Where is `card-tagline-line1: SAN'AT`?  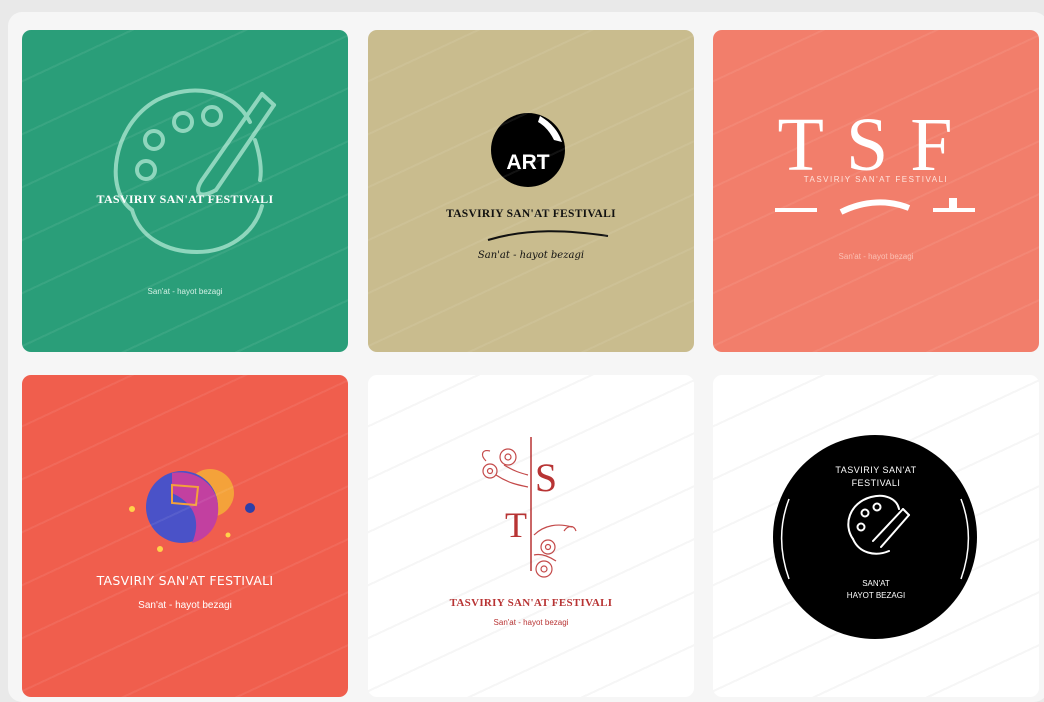
card-tagline-line1: SAN'AT is located at coordinates (876, 583).